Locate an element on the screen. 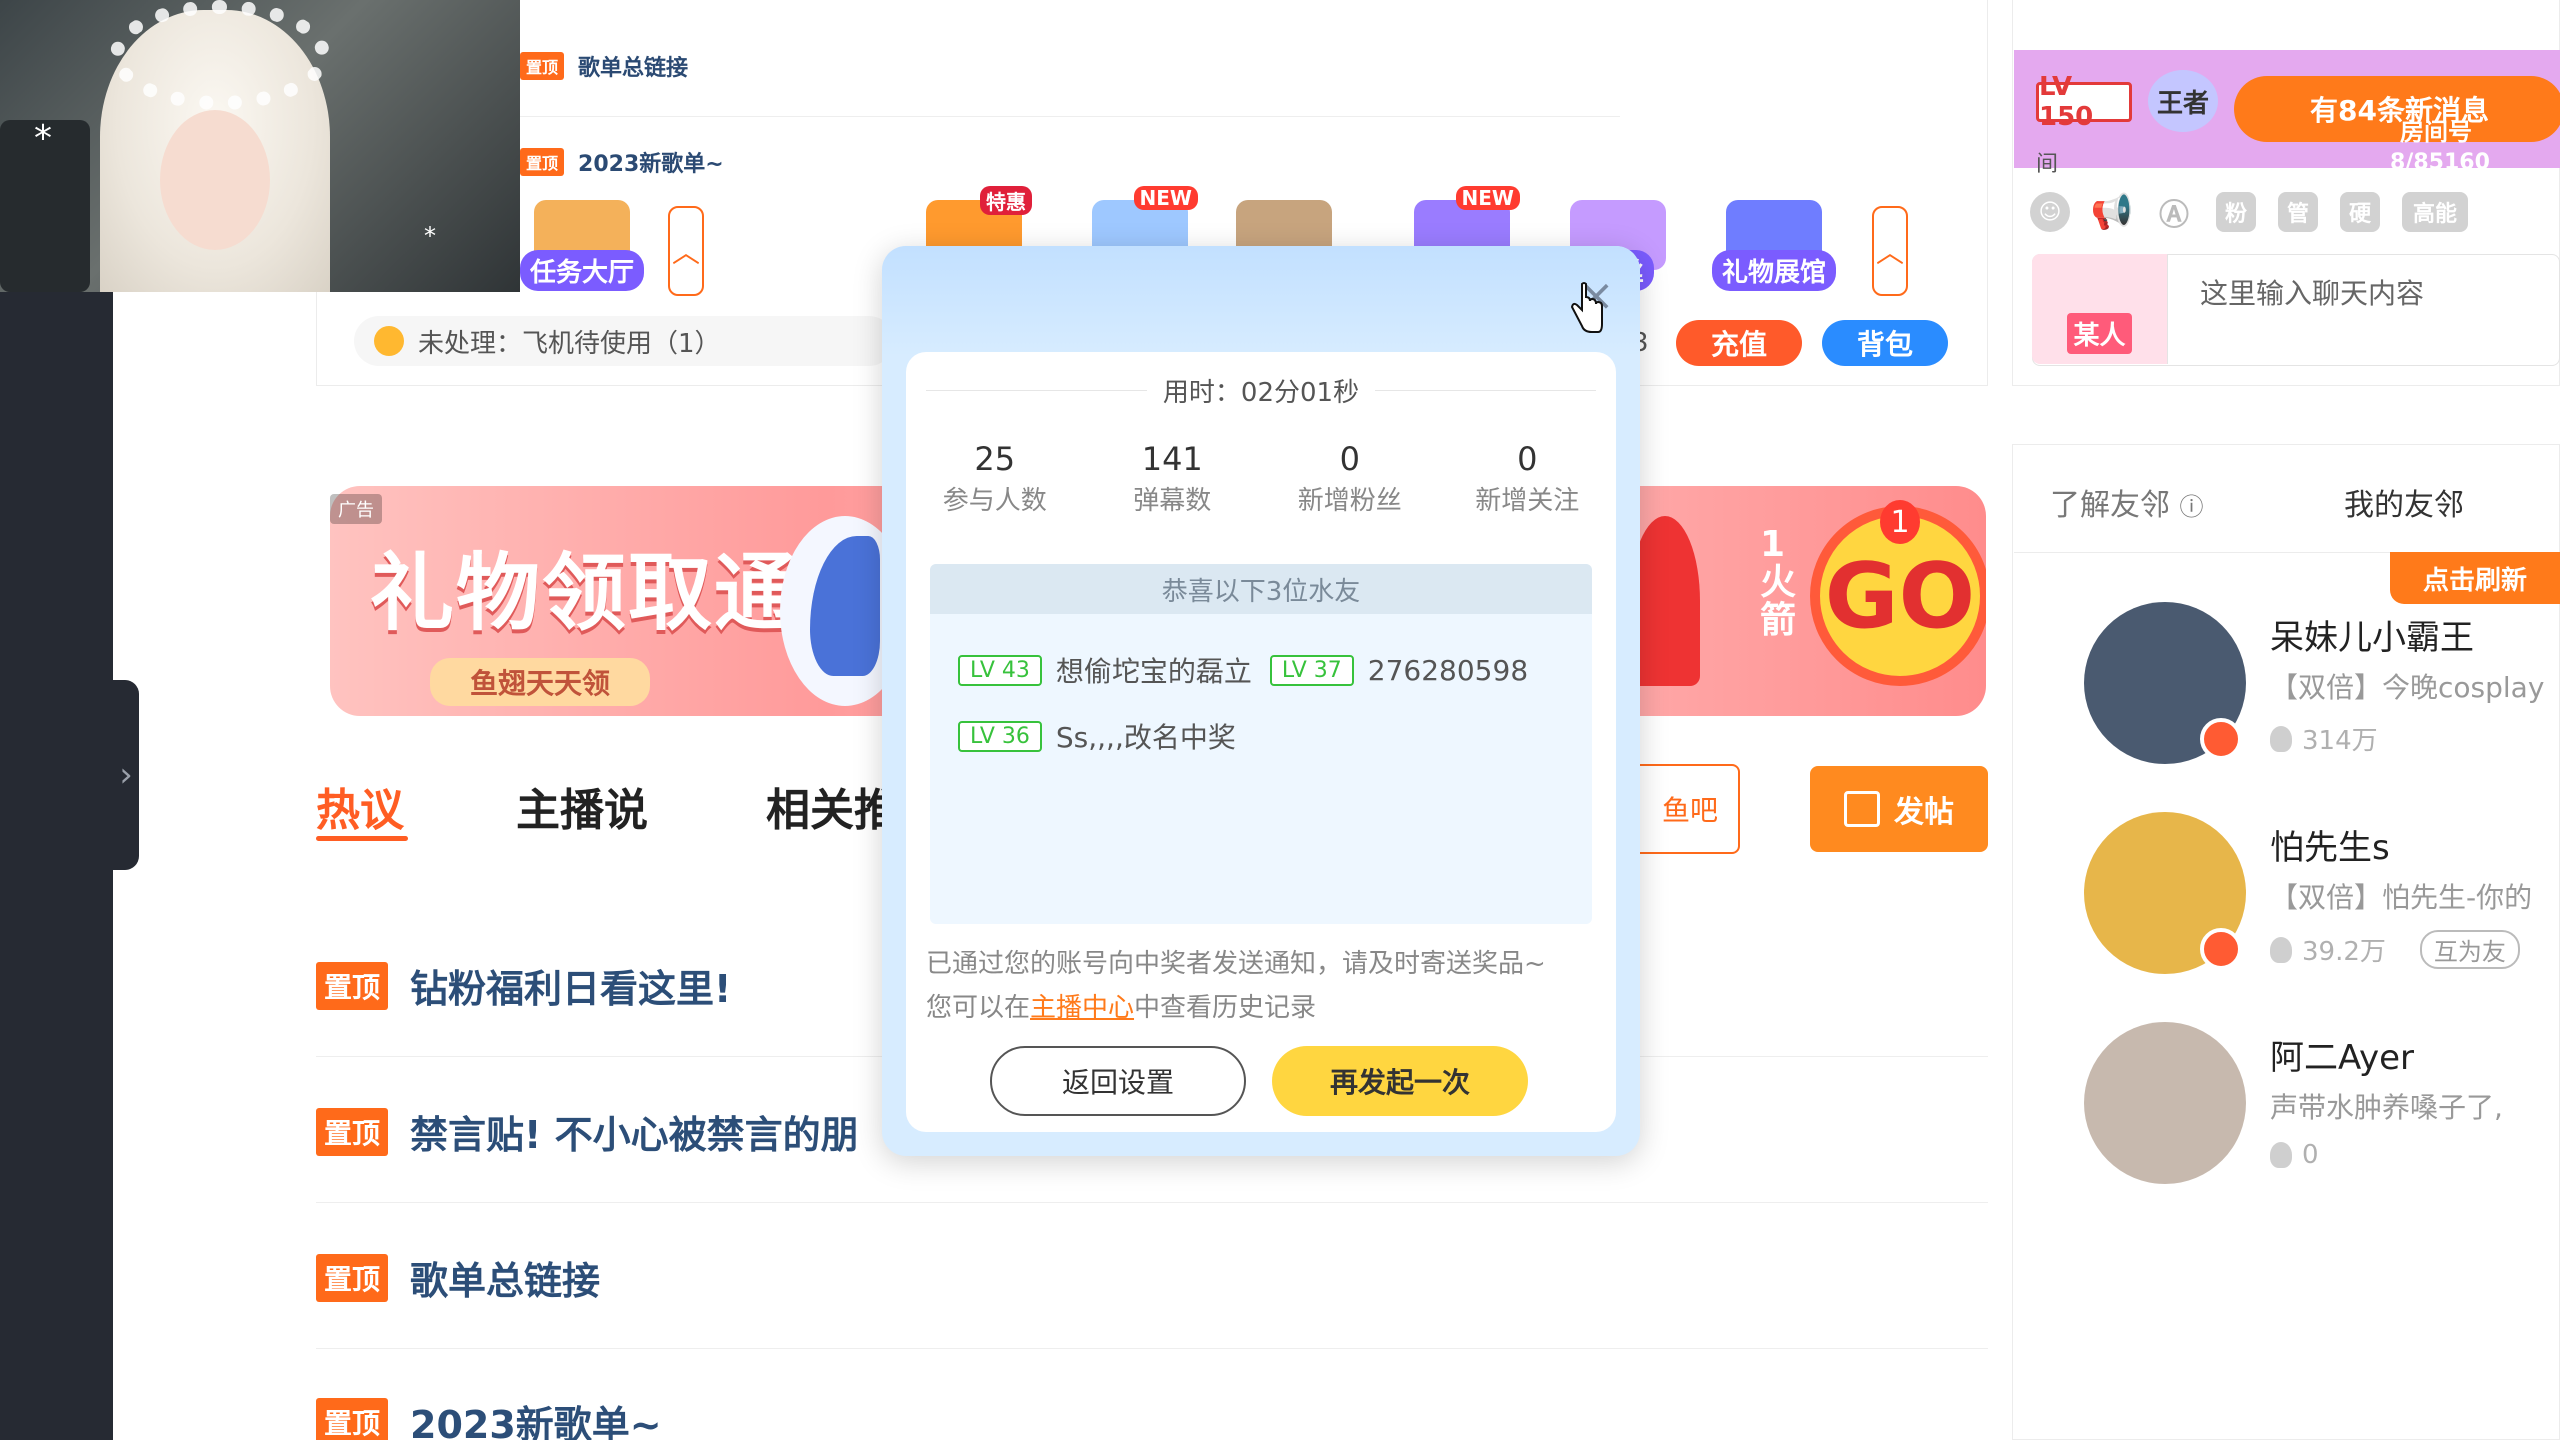  ad-tag: 广告 is located at coordinates (356, 509).